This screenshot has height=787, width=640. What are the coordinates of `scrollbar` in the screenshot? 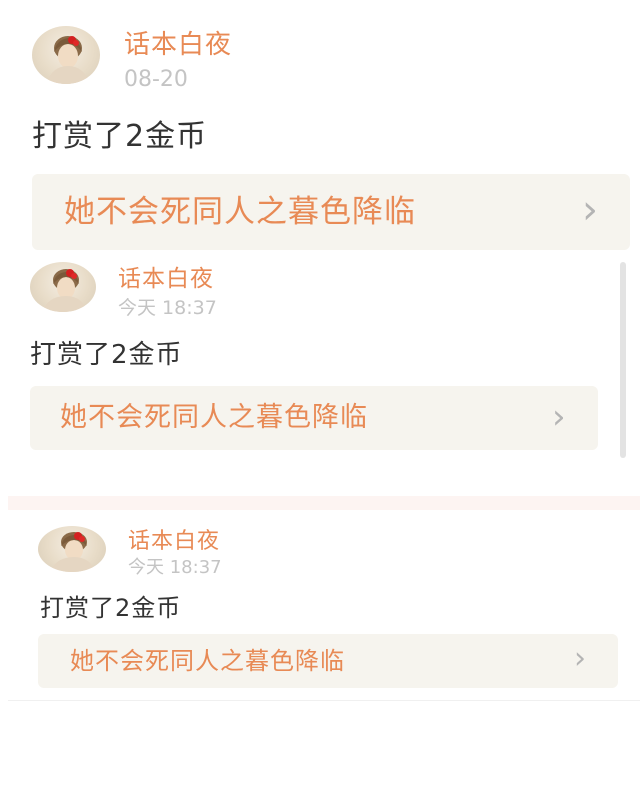 It's located at (623, 360).